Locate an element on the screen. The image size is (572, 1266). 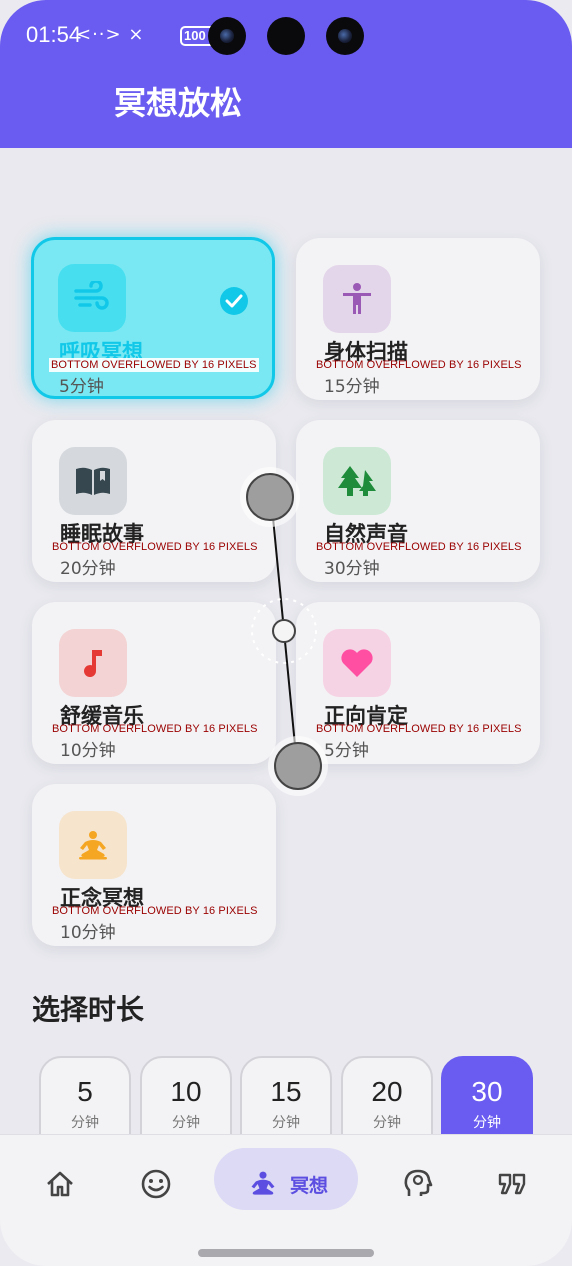
nav-item-psychology is located at coordinates (418, 1184).